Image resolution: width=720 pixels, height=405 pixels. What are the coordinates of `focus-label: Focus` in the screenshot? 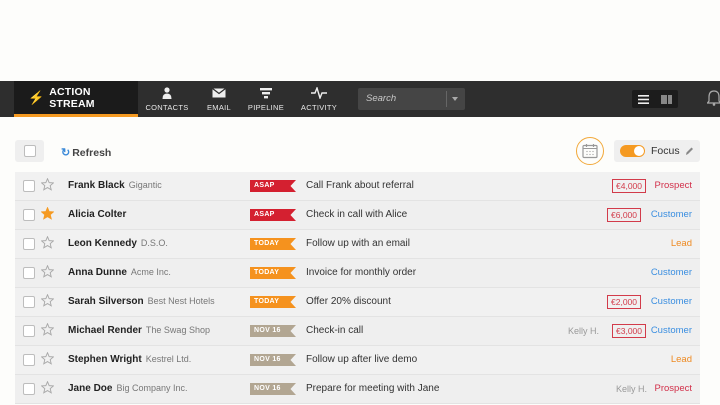 It's located at (665, 151).